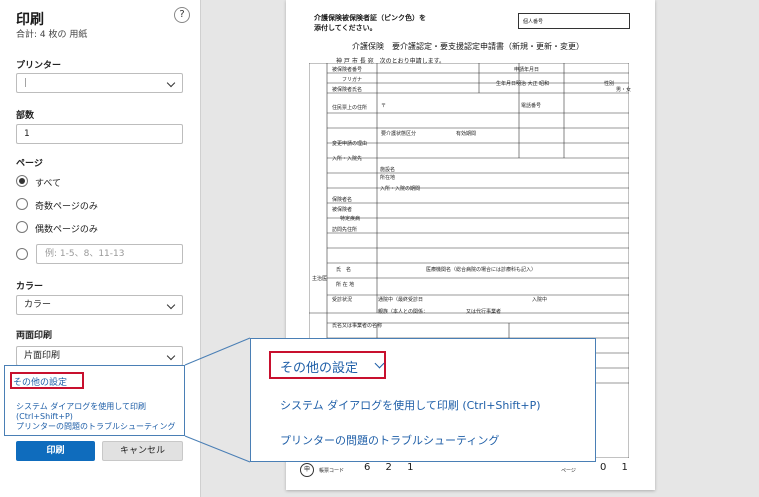 The image size is (759, 497). Describe the element at coordinates (22, 204) in the screenshot. I see `radio-odd-pages` at that location.